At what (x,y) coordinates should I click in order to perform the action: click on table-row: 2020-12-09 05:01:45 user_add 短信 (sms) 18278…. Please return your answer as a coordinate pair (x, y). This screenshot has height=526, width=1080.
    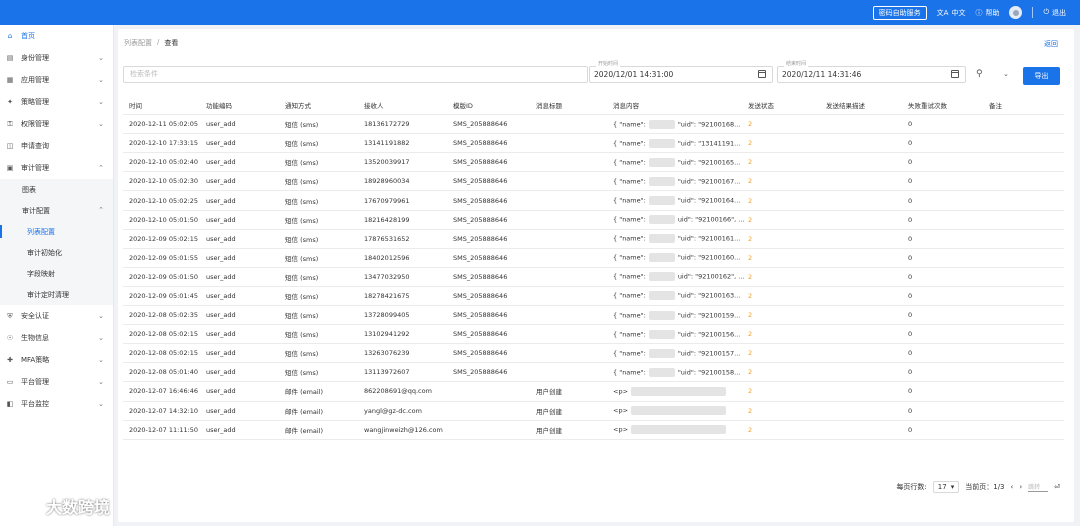
    Looking at the image, I should click on (593, 297).